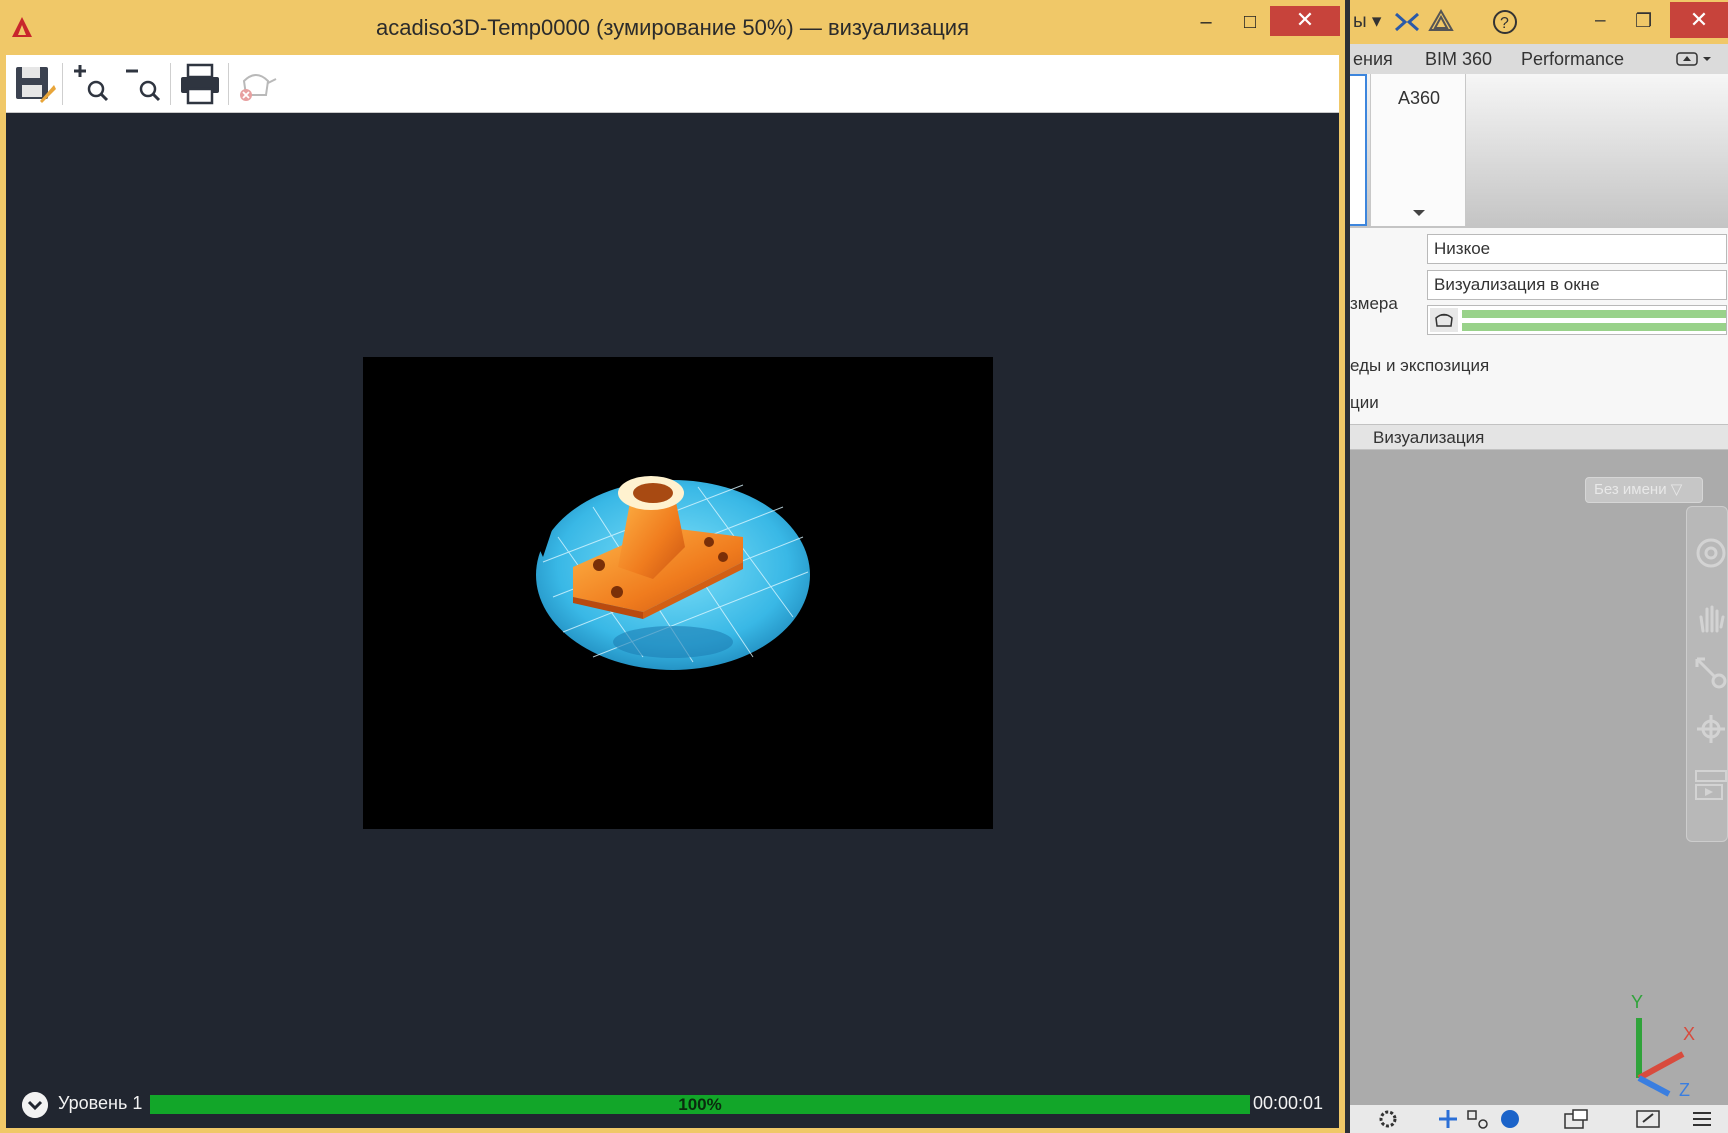 Image resolution: width=1728 pixels, height=1133 pixels. What do you see at coordinates (1594, 314) in the screenshot?
I see `progress-bar-upper` at bounding box center [1594, 314].